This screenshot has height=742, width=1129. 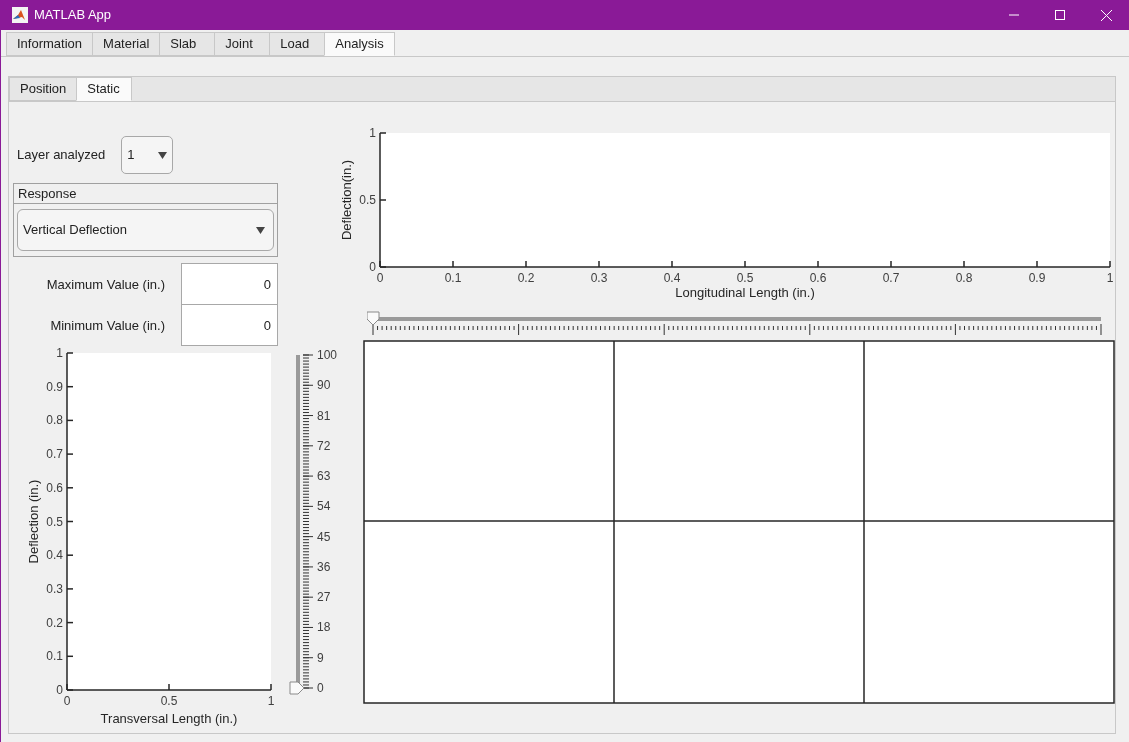 What do you see at coordinates (320, 657) in the screenshot?
I see `tick-label: 9` at bounding box center [320, 657].